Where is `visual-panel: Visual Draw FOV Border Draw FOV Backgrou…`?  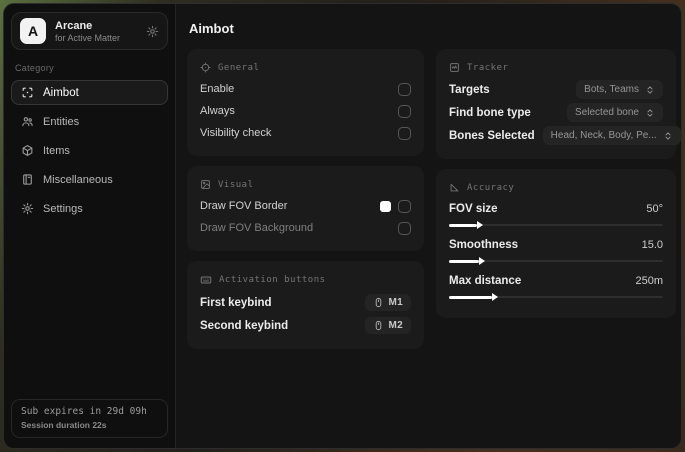
visual-panel: Visual Draw FOV Border Draw FOV Backgrou… is located at coordinates (305, 208).